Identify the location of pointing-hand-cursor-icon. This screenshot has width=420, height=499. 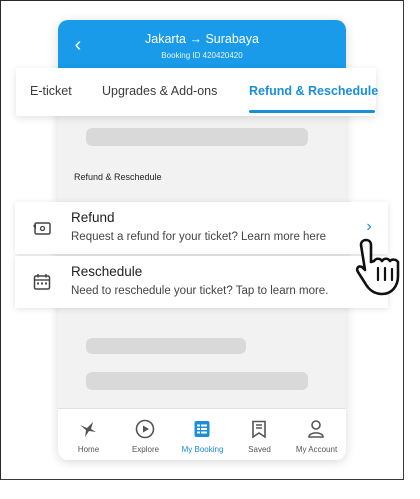
(377, 267).